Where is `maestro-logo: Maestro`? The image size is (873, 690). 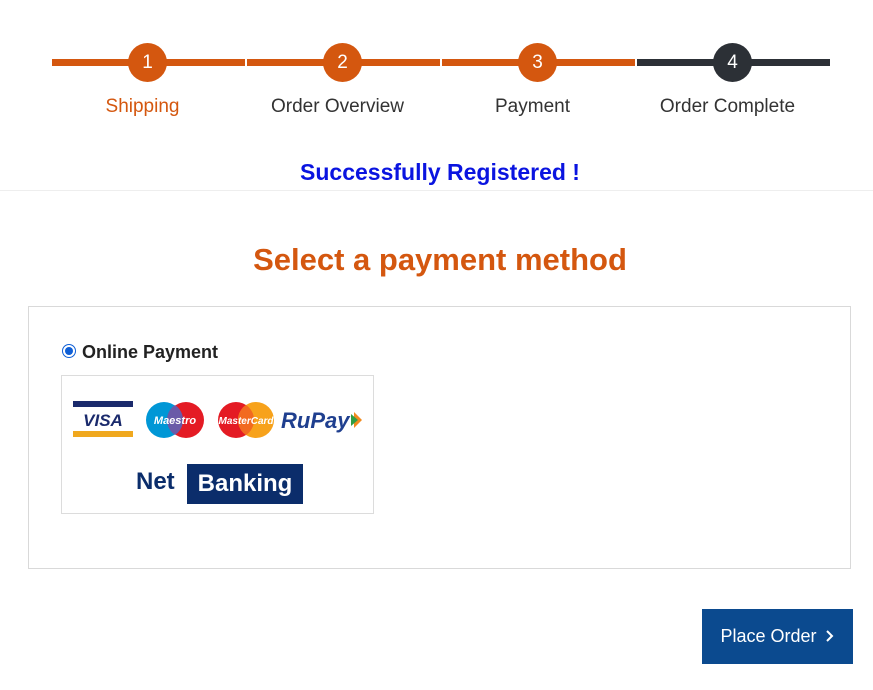 maestro-logo: Maestro is located at coordinates (175, 420).